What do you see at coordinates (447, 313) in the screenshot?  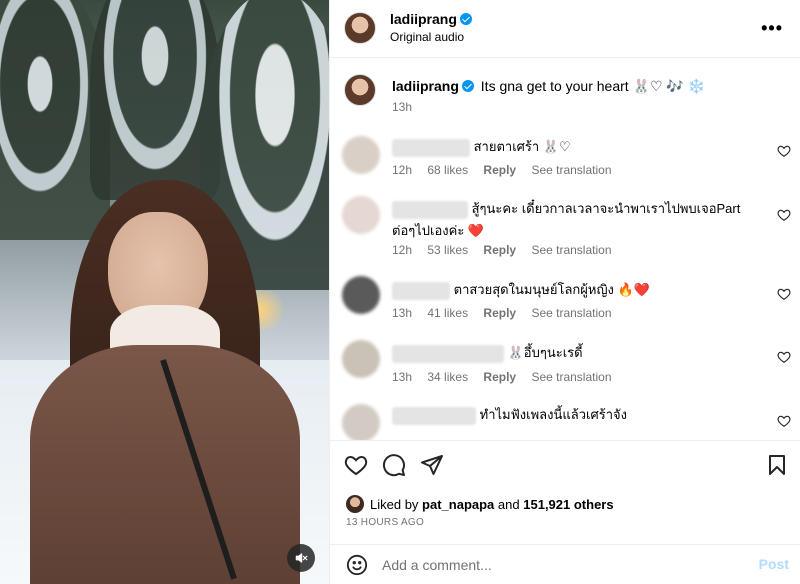 I see `comment-likes: 41 likes` at bounding box center [447, 313].